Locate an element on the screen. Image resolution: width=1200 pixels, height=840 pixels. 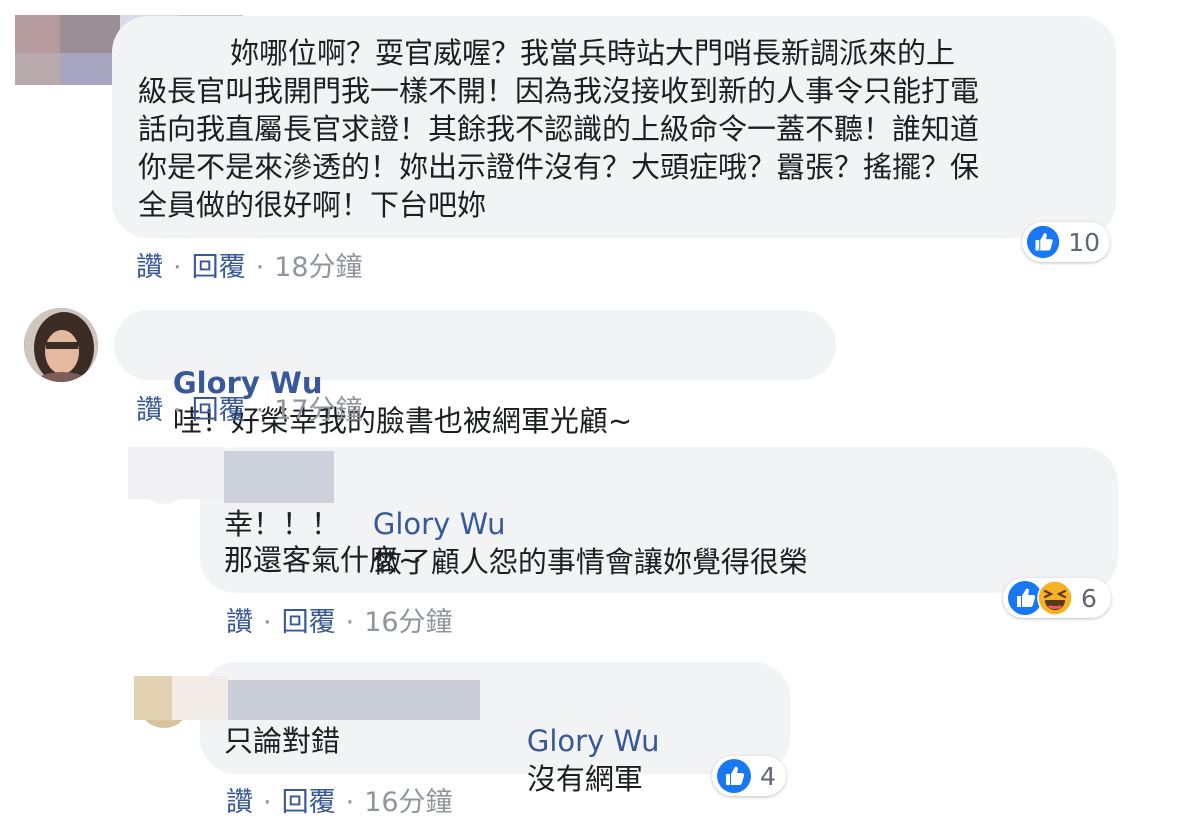
comment-actions: 讚 · 回覆 · 17分鐘 is located at coordinates (249, 410).